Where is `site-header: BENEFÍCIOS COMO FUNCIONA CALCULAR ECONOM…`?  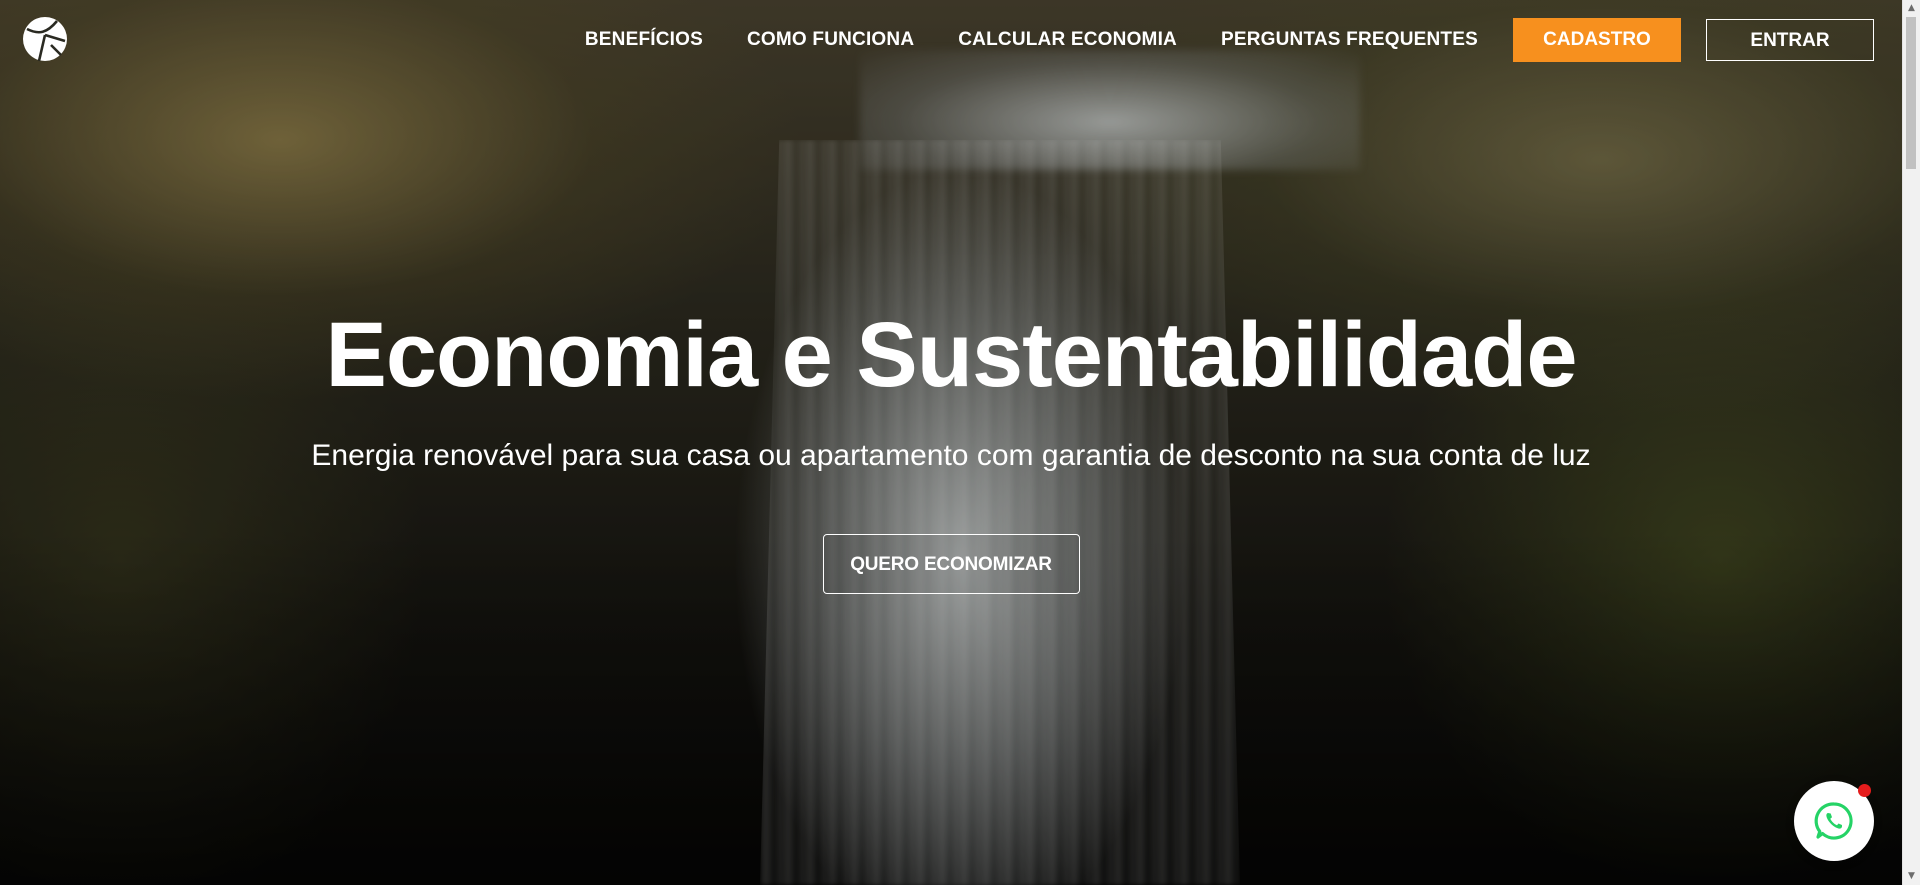
site-header: BENEFÍCIOS COMO FUNCIONA CALCULAR ECONOM… is located at coordinates (951, 42).